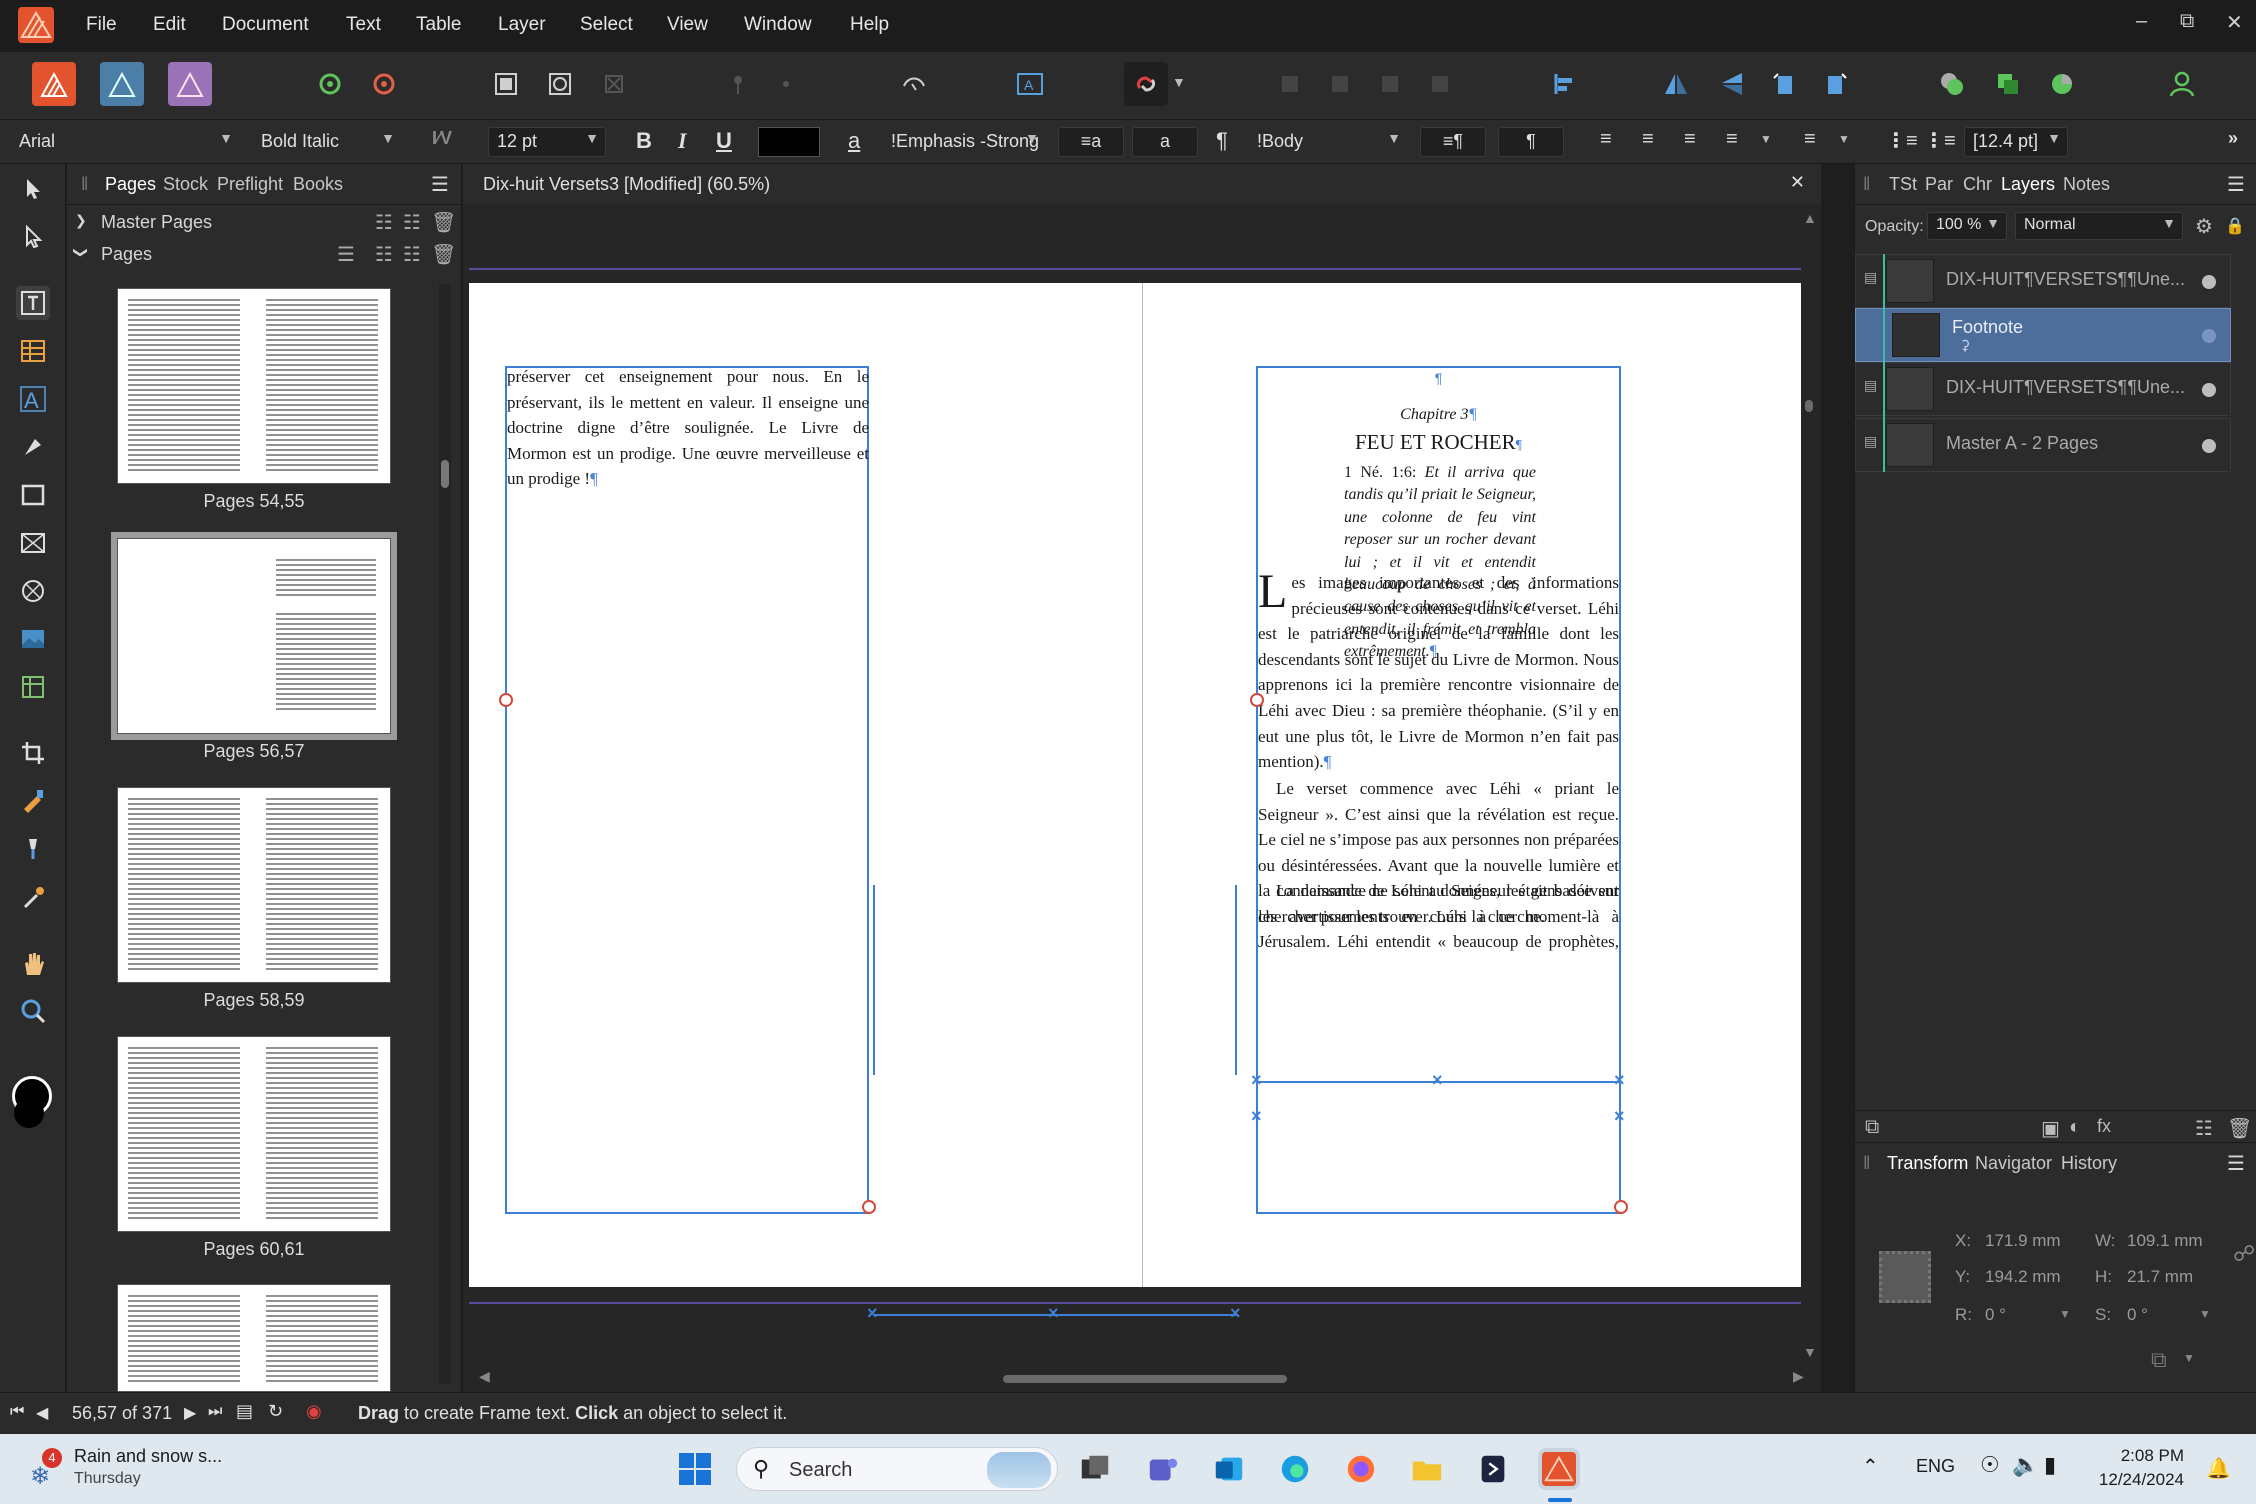 The image size is (2256, 1504). I want to click on transform-origin-icon: ⧉, so click(2159, 1360).